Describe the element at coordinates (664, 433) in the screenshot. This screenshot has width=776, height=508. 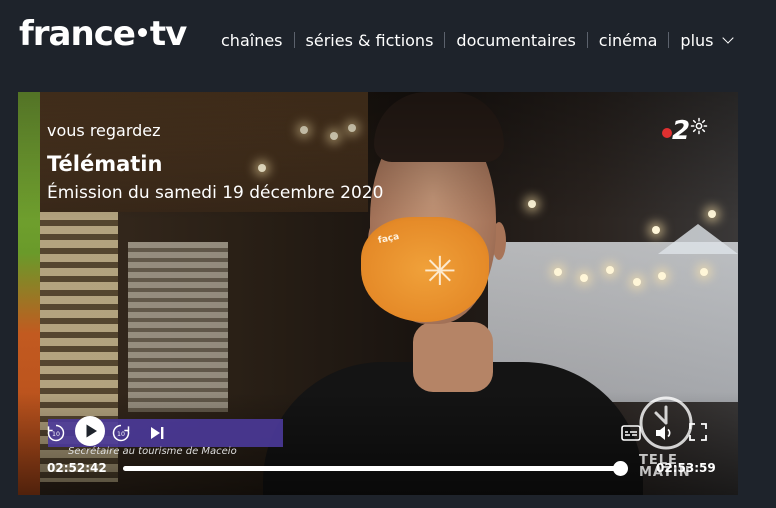
I see `volume-icon` at that location.